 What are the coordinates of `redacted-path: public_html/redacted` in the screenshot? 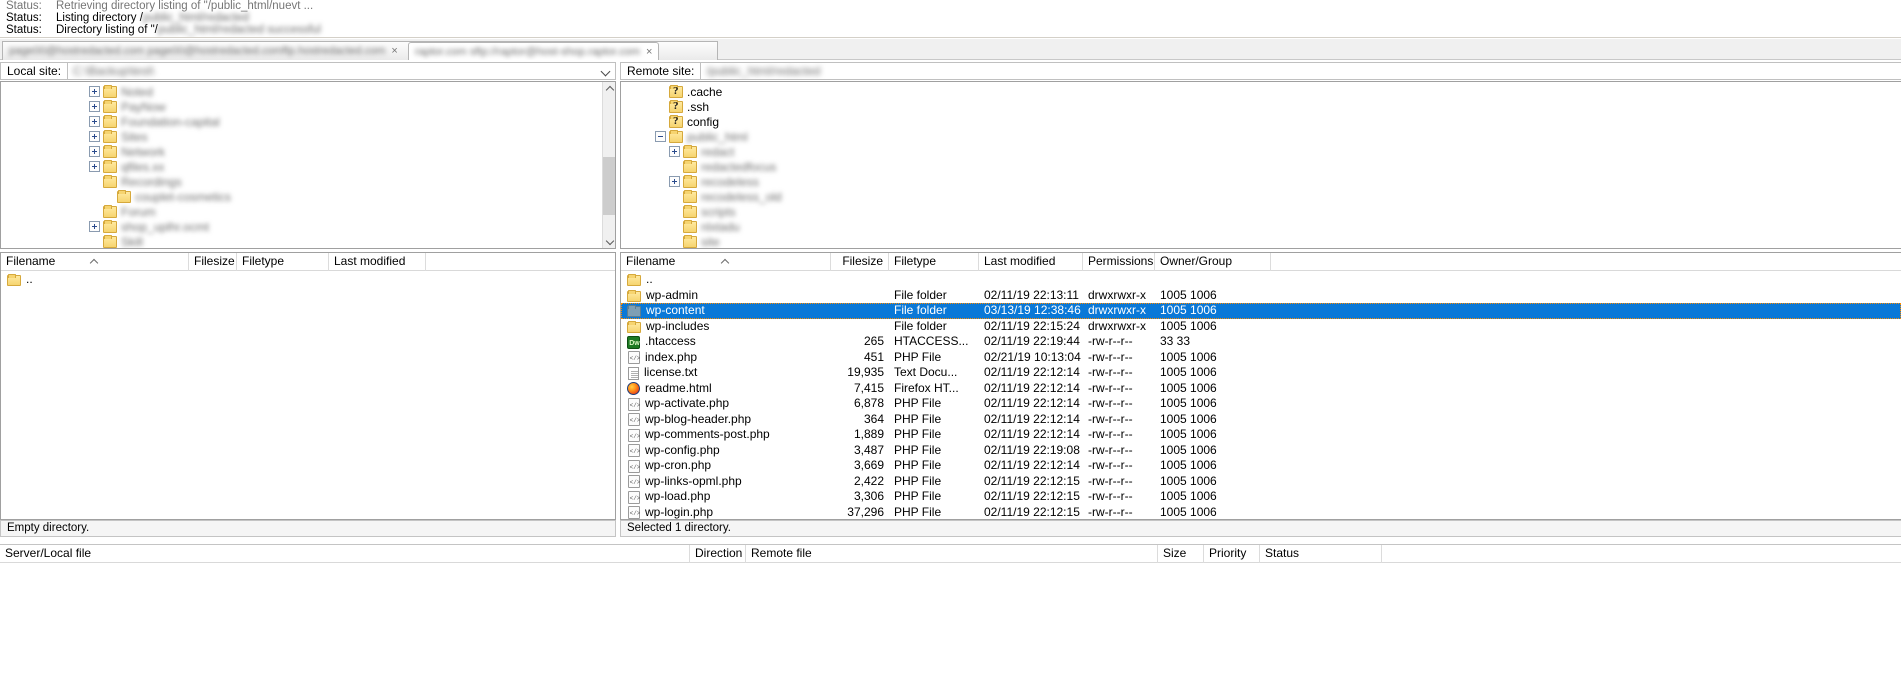 It's located at (196, 18).